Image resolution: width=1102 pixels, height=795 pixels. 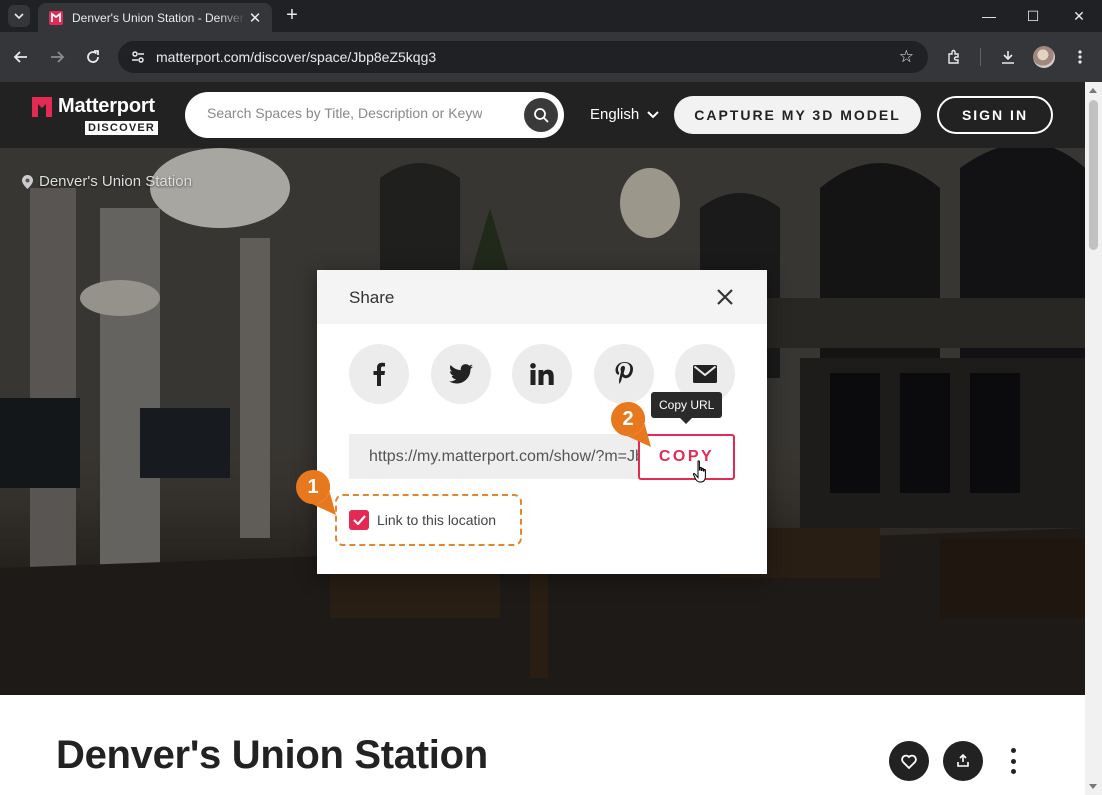 I want to click on site-info-icon, so click(x=138, y=57).